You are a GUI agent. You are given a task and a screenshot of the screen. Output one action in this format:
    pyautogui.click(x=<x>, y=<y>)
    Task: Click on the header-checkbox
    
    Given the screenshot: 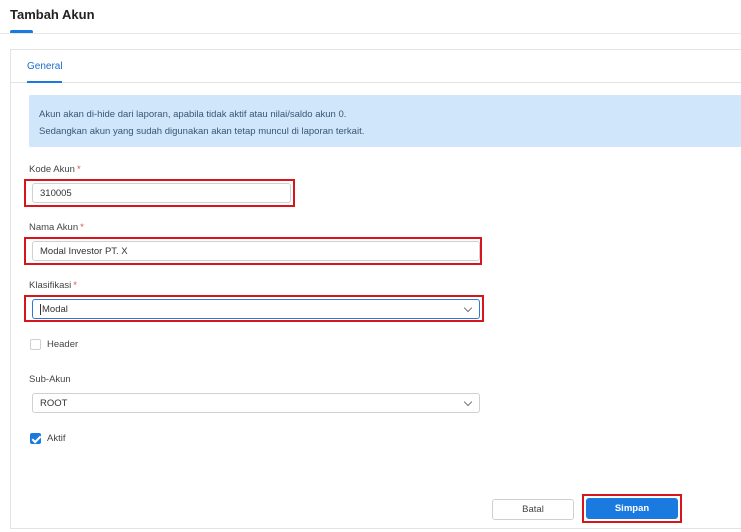 What is the action you would take?
    pyautogui.click(x=35, y=344)
    